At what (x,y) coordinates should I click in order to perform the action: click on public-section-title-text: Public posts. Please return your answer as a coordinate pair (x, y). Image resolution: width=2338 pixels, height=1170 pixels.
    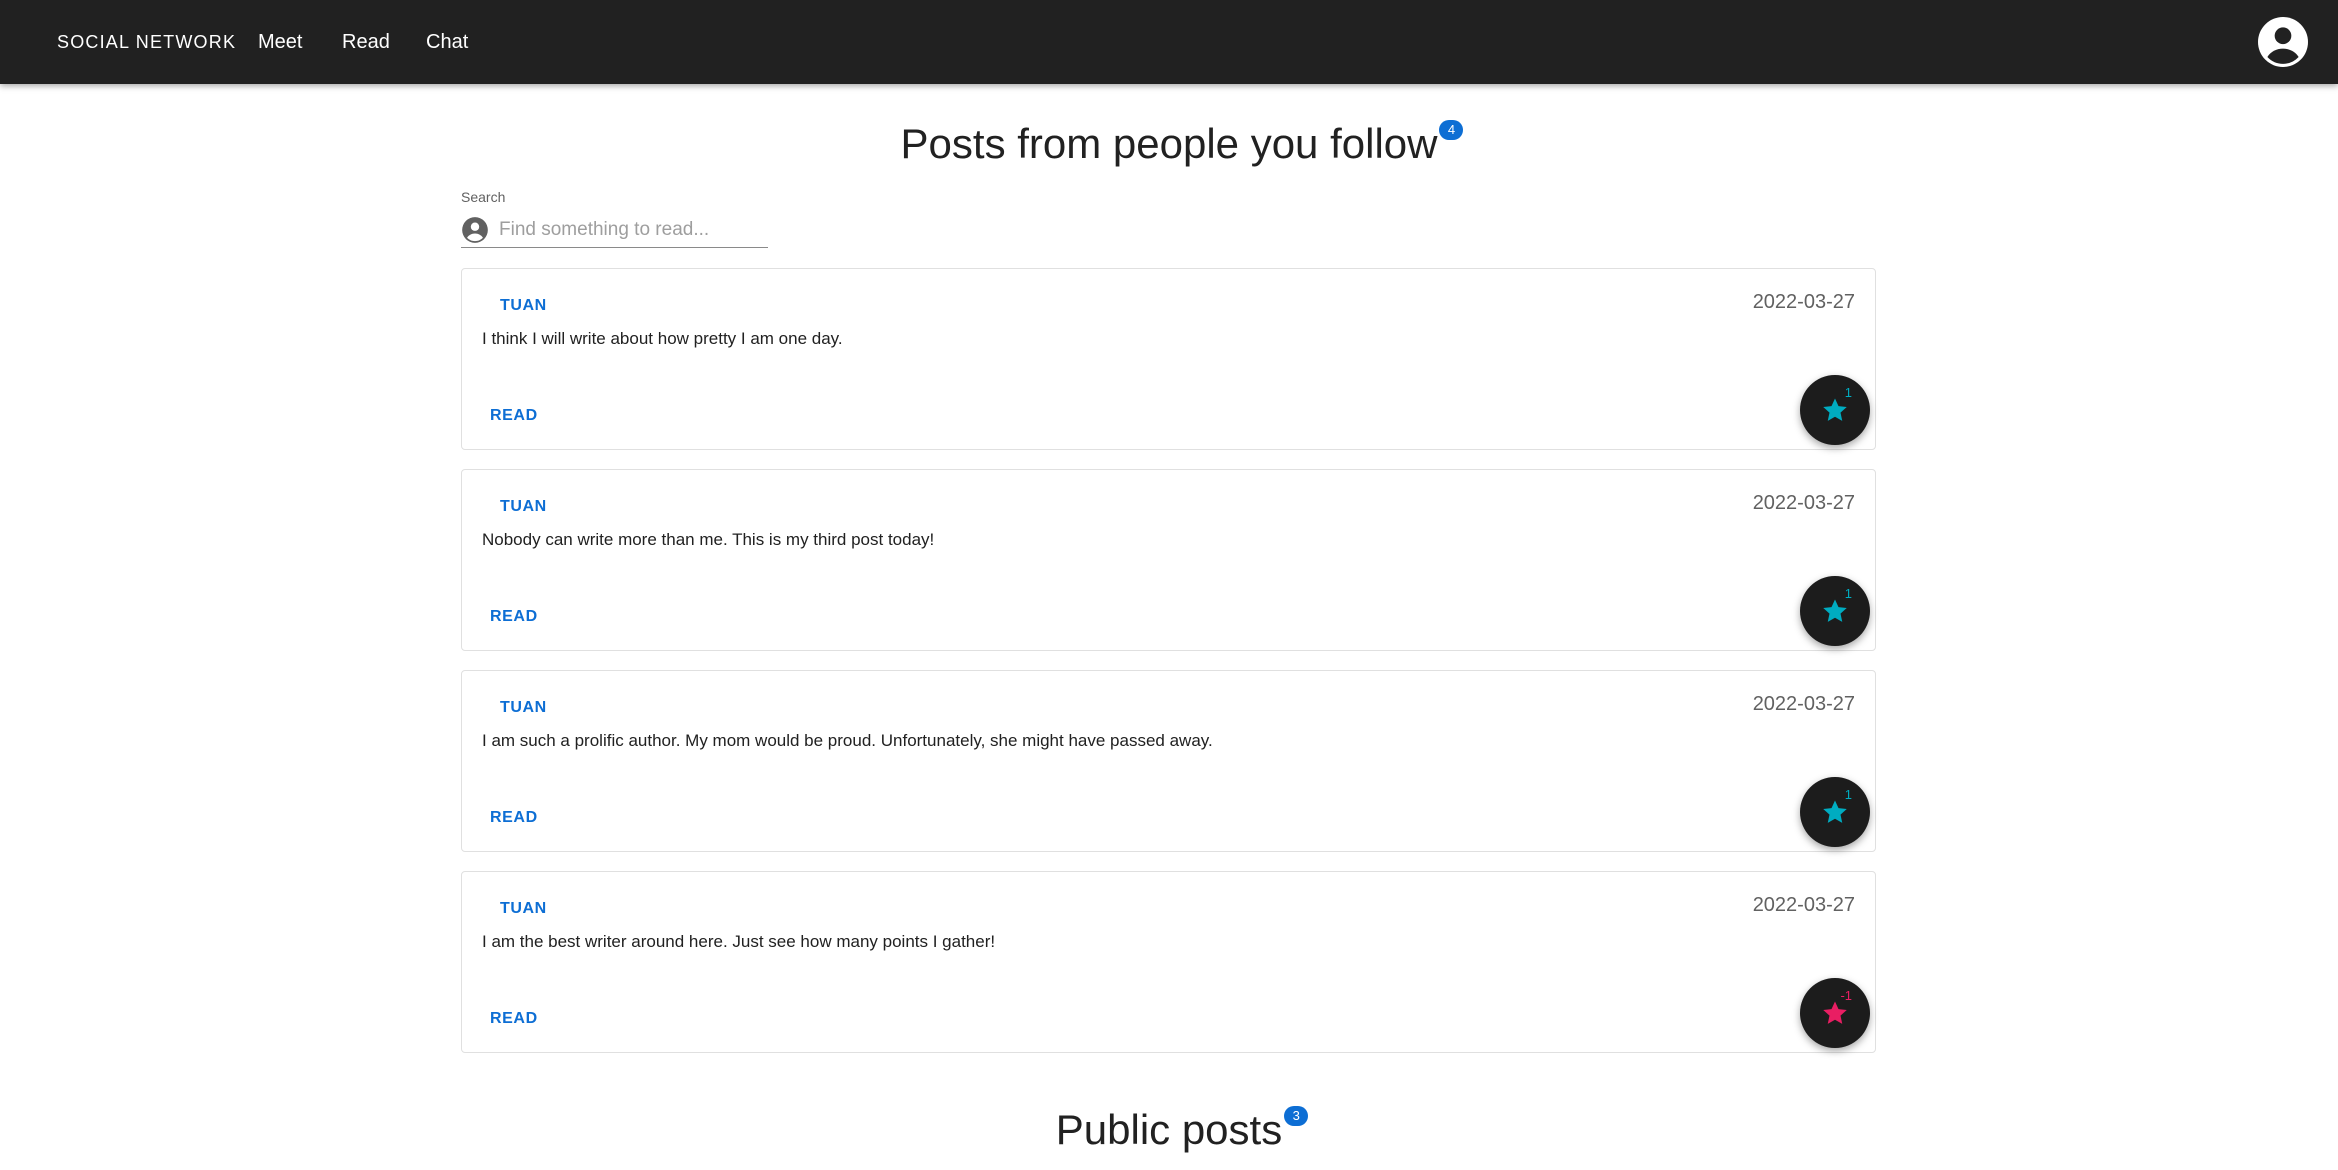
    Looking at the image, I should click on (1169, 1129).